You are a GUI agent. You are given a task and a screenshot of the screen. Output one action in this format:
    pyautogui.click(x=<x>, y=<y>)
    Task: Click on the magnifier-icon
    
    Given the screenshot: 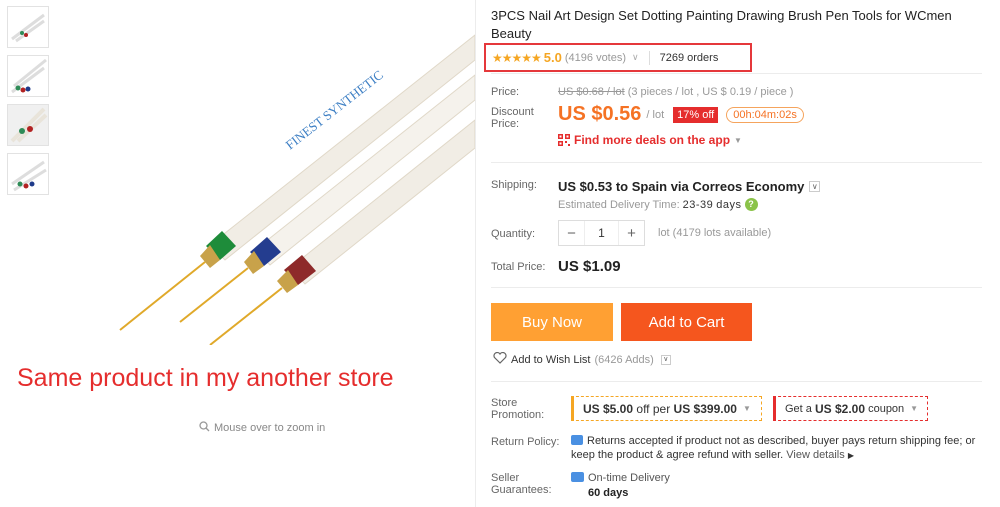 What is the action you would take?
    pyautogui.click(x=204, y=428)
    